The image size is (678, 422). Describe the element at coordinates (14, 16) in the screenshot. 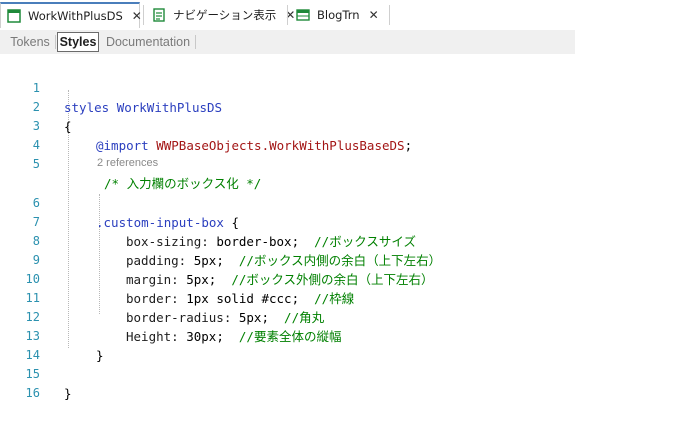

I see `object-icon` at that location.